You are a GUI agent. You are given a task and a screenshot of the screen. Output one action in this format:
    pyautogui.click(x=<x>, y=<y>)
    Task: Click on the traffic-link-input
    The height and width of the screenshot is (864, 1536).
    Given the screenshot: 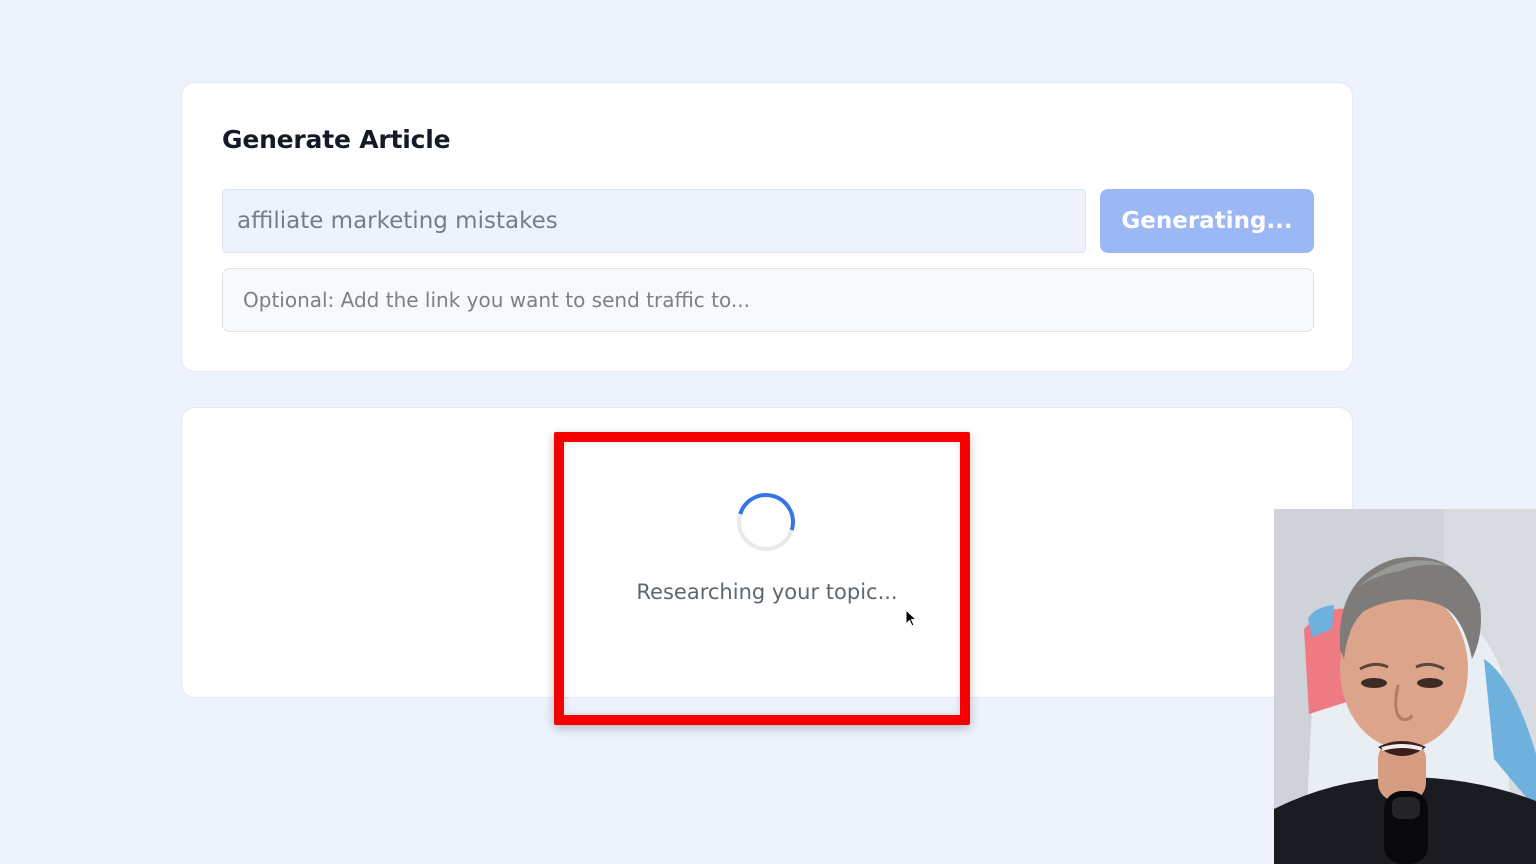 What is the action you would take?
    pyautogui.click(x=768, y=300)
    